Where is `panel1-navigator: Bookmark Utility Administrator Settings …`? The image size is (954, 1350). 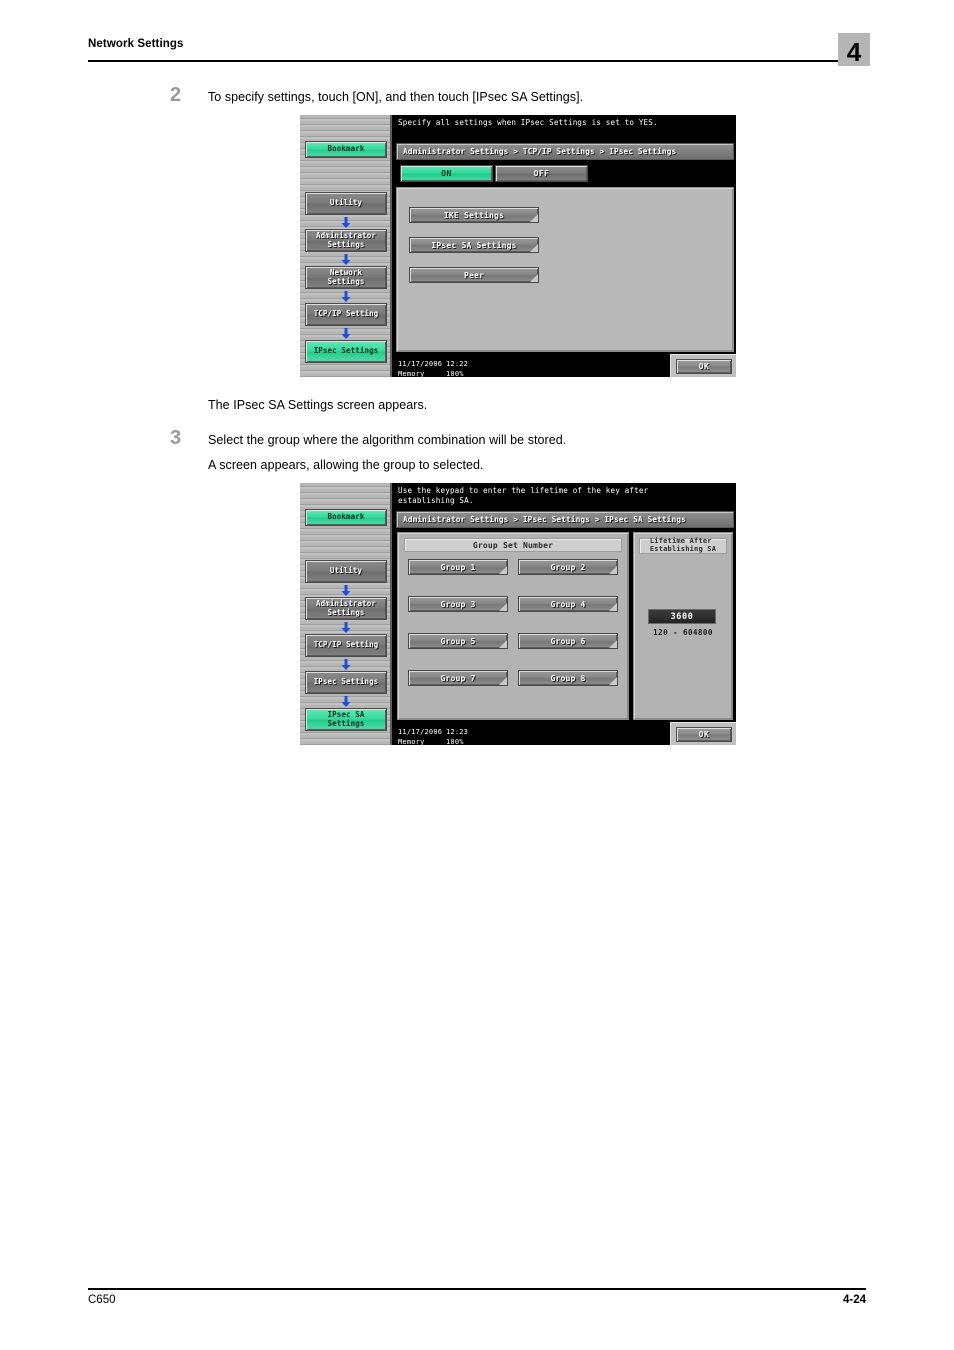
panel1-navigator: Bookmark Utility Administrator Settings … is located at coordinates (346, 246).